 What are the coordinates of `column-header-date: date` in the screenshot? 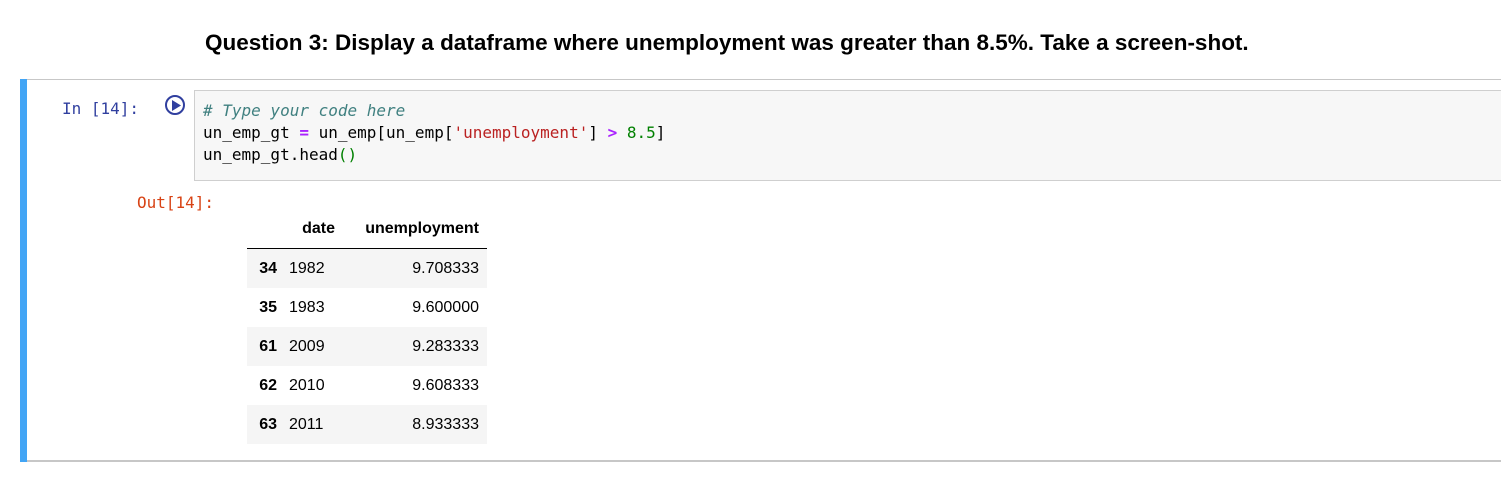 It's located at (314, 229).